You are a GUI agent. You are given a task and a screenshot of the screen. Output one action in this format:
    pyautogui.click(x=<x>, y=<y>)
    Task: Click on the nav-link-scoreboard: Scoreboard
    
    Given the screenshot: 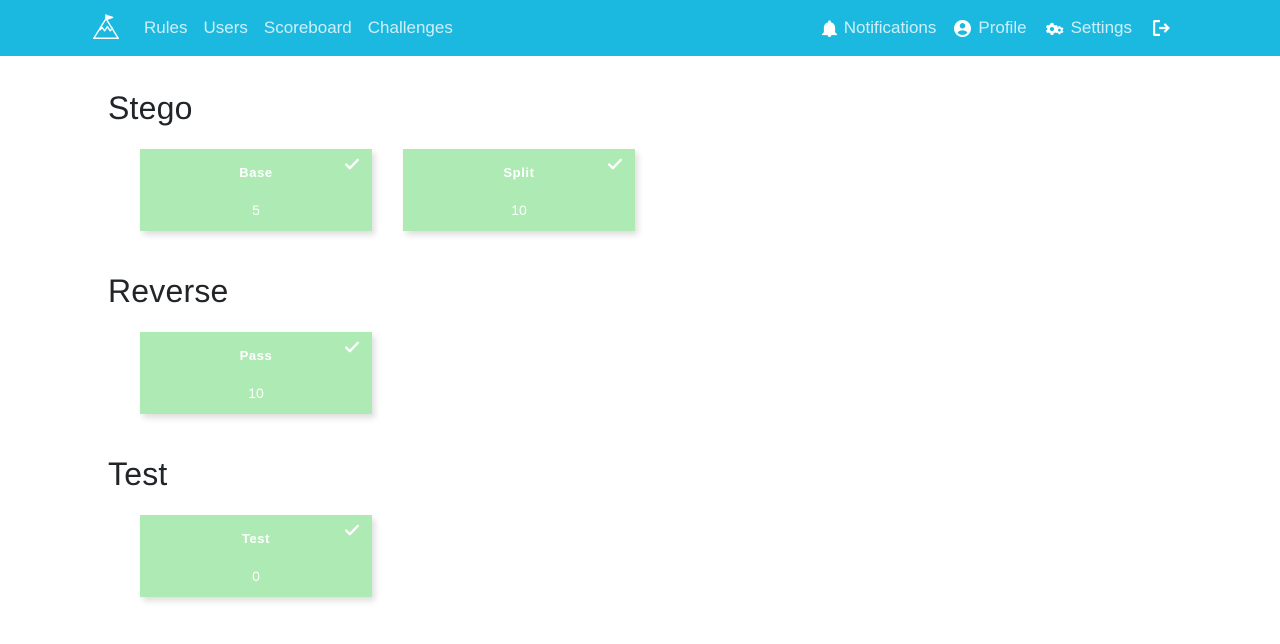 What is the action you would take?
    pyautogui.click(x=308, y=28)
    